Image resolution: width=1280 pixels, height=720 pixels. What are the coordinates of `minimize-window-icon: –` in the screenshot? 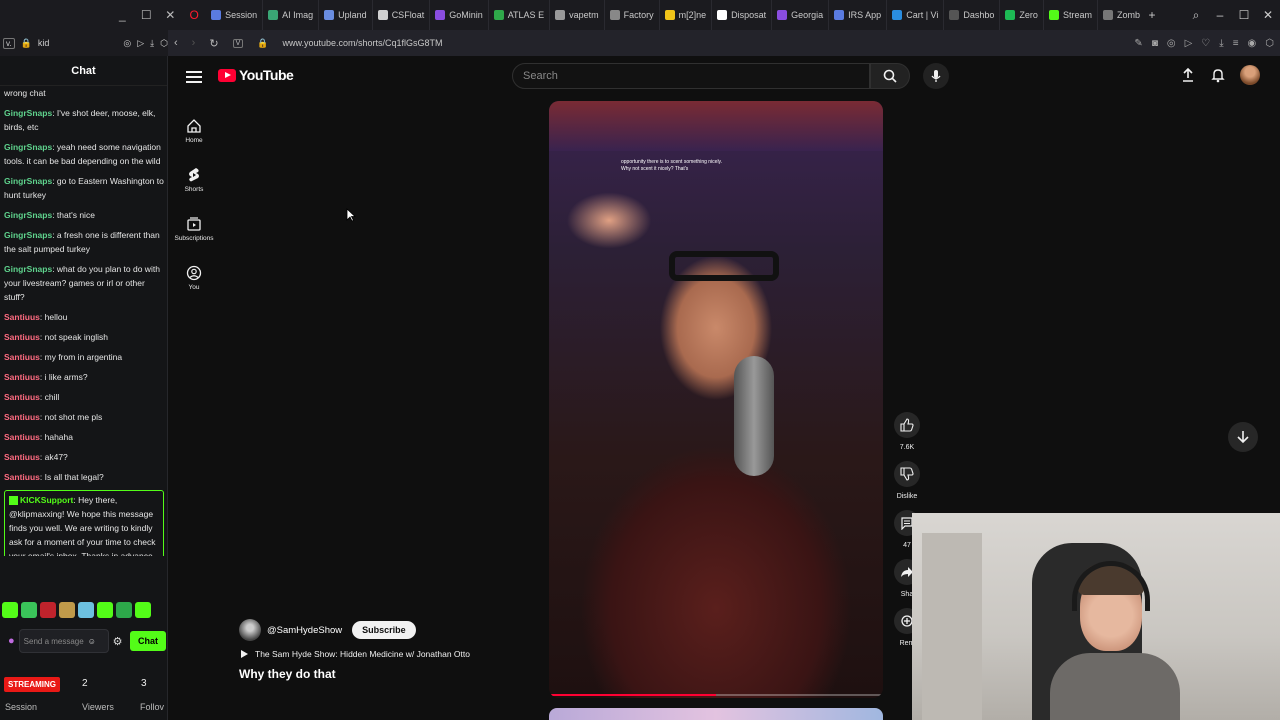 It's located at (1220, 15).